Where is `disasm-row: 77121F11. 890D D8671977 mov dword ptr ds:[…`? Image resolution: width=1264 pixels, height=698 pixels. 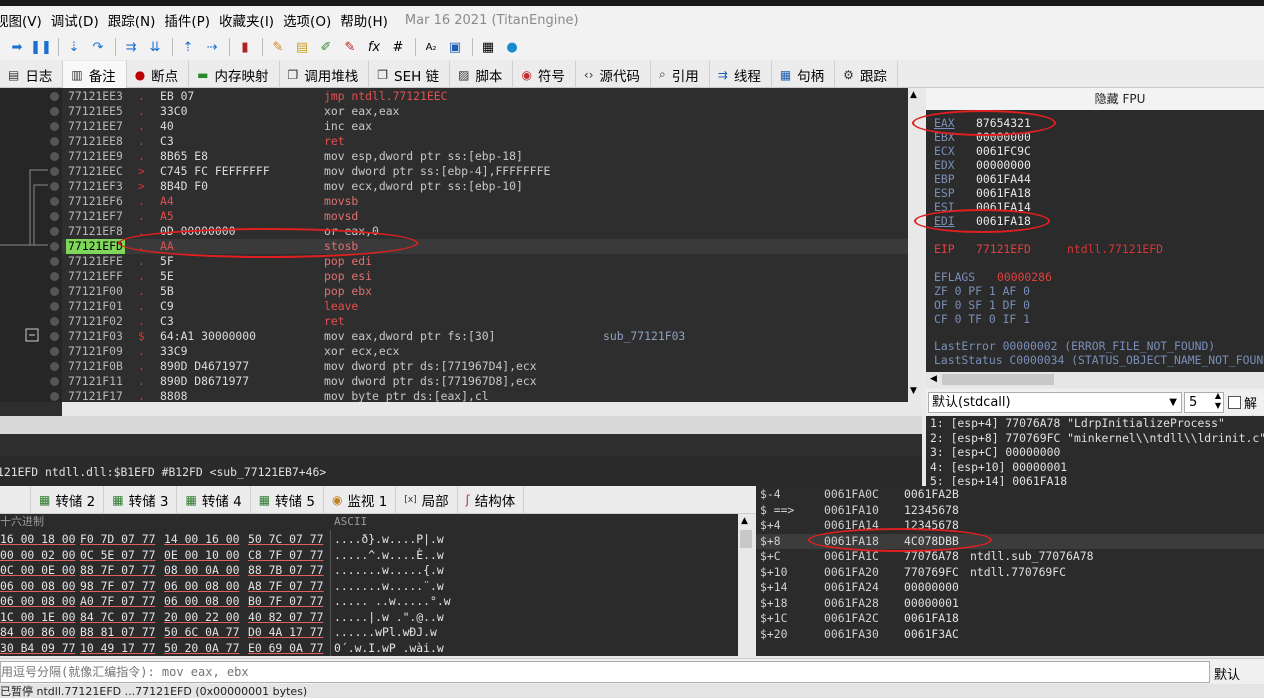
disasm-row: 77121F11. 890D D8671977 mov dword ptr ds:[… is located at coordinates (485, 381).